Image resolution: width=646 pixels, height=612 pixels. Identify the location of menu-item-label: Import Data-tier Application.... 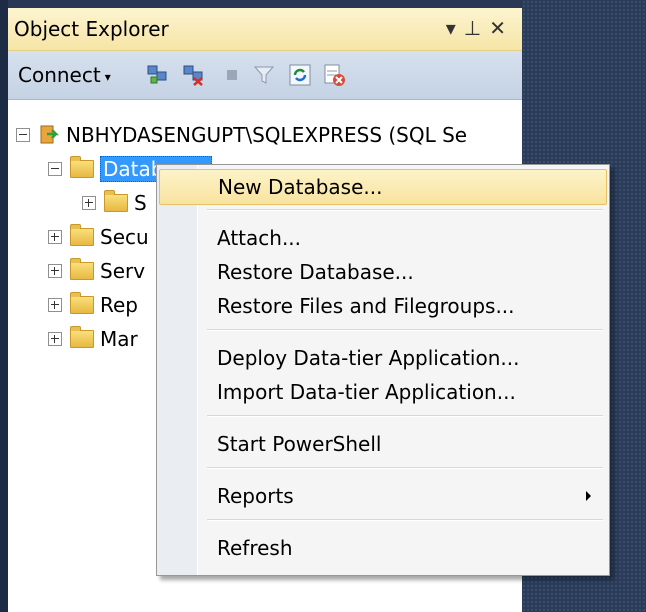
(366, 392).